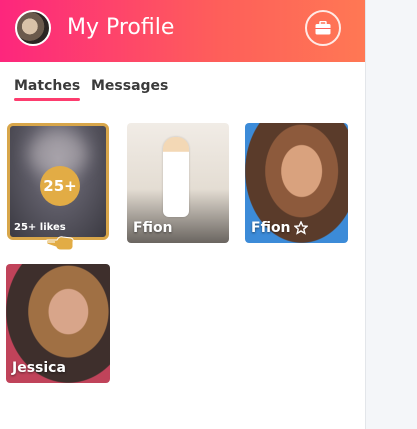 The width and height of the screenshot is (417, 429). I want to click on tab-messages: Messages, so click(129, 86).